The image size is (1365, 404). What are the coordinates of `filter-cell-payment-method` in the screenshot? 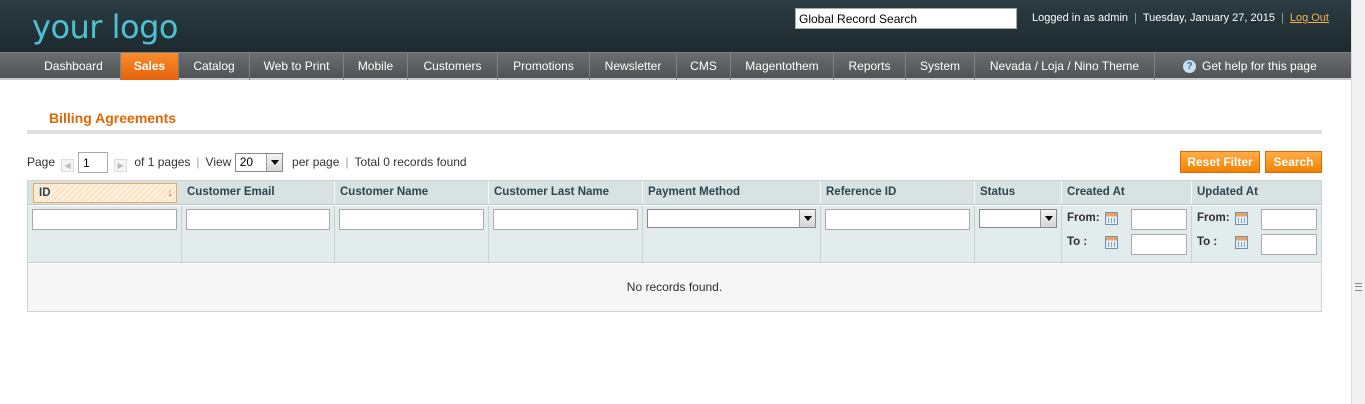 It's located at (732, 234).